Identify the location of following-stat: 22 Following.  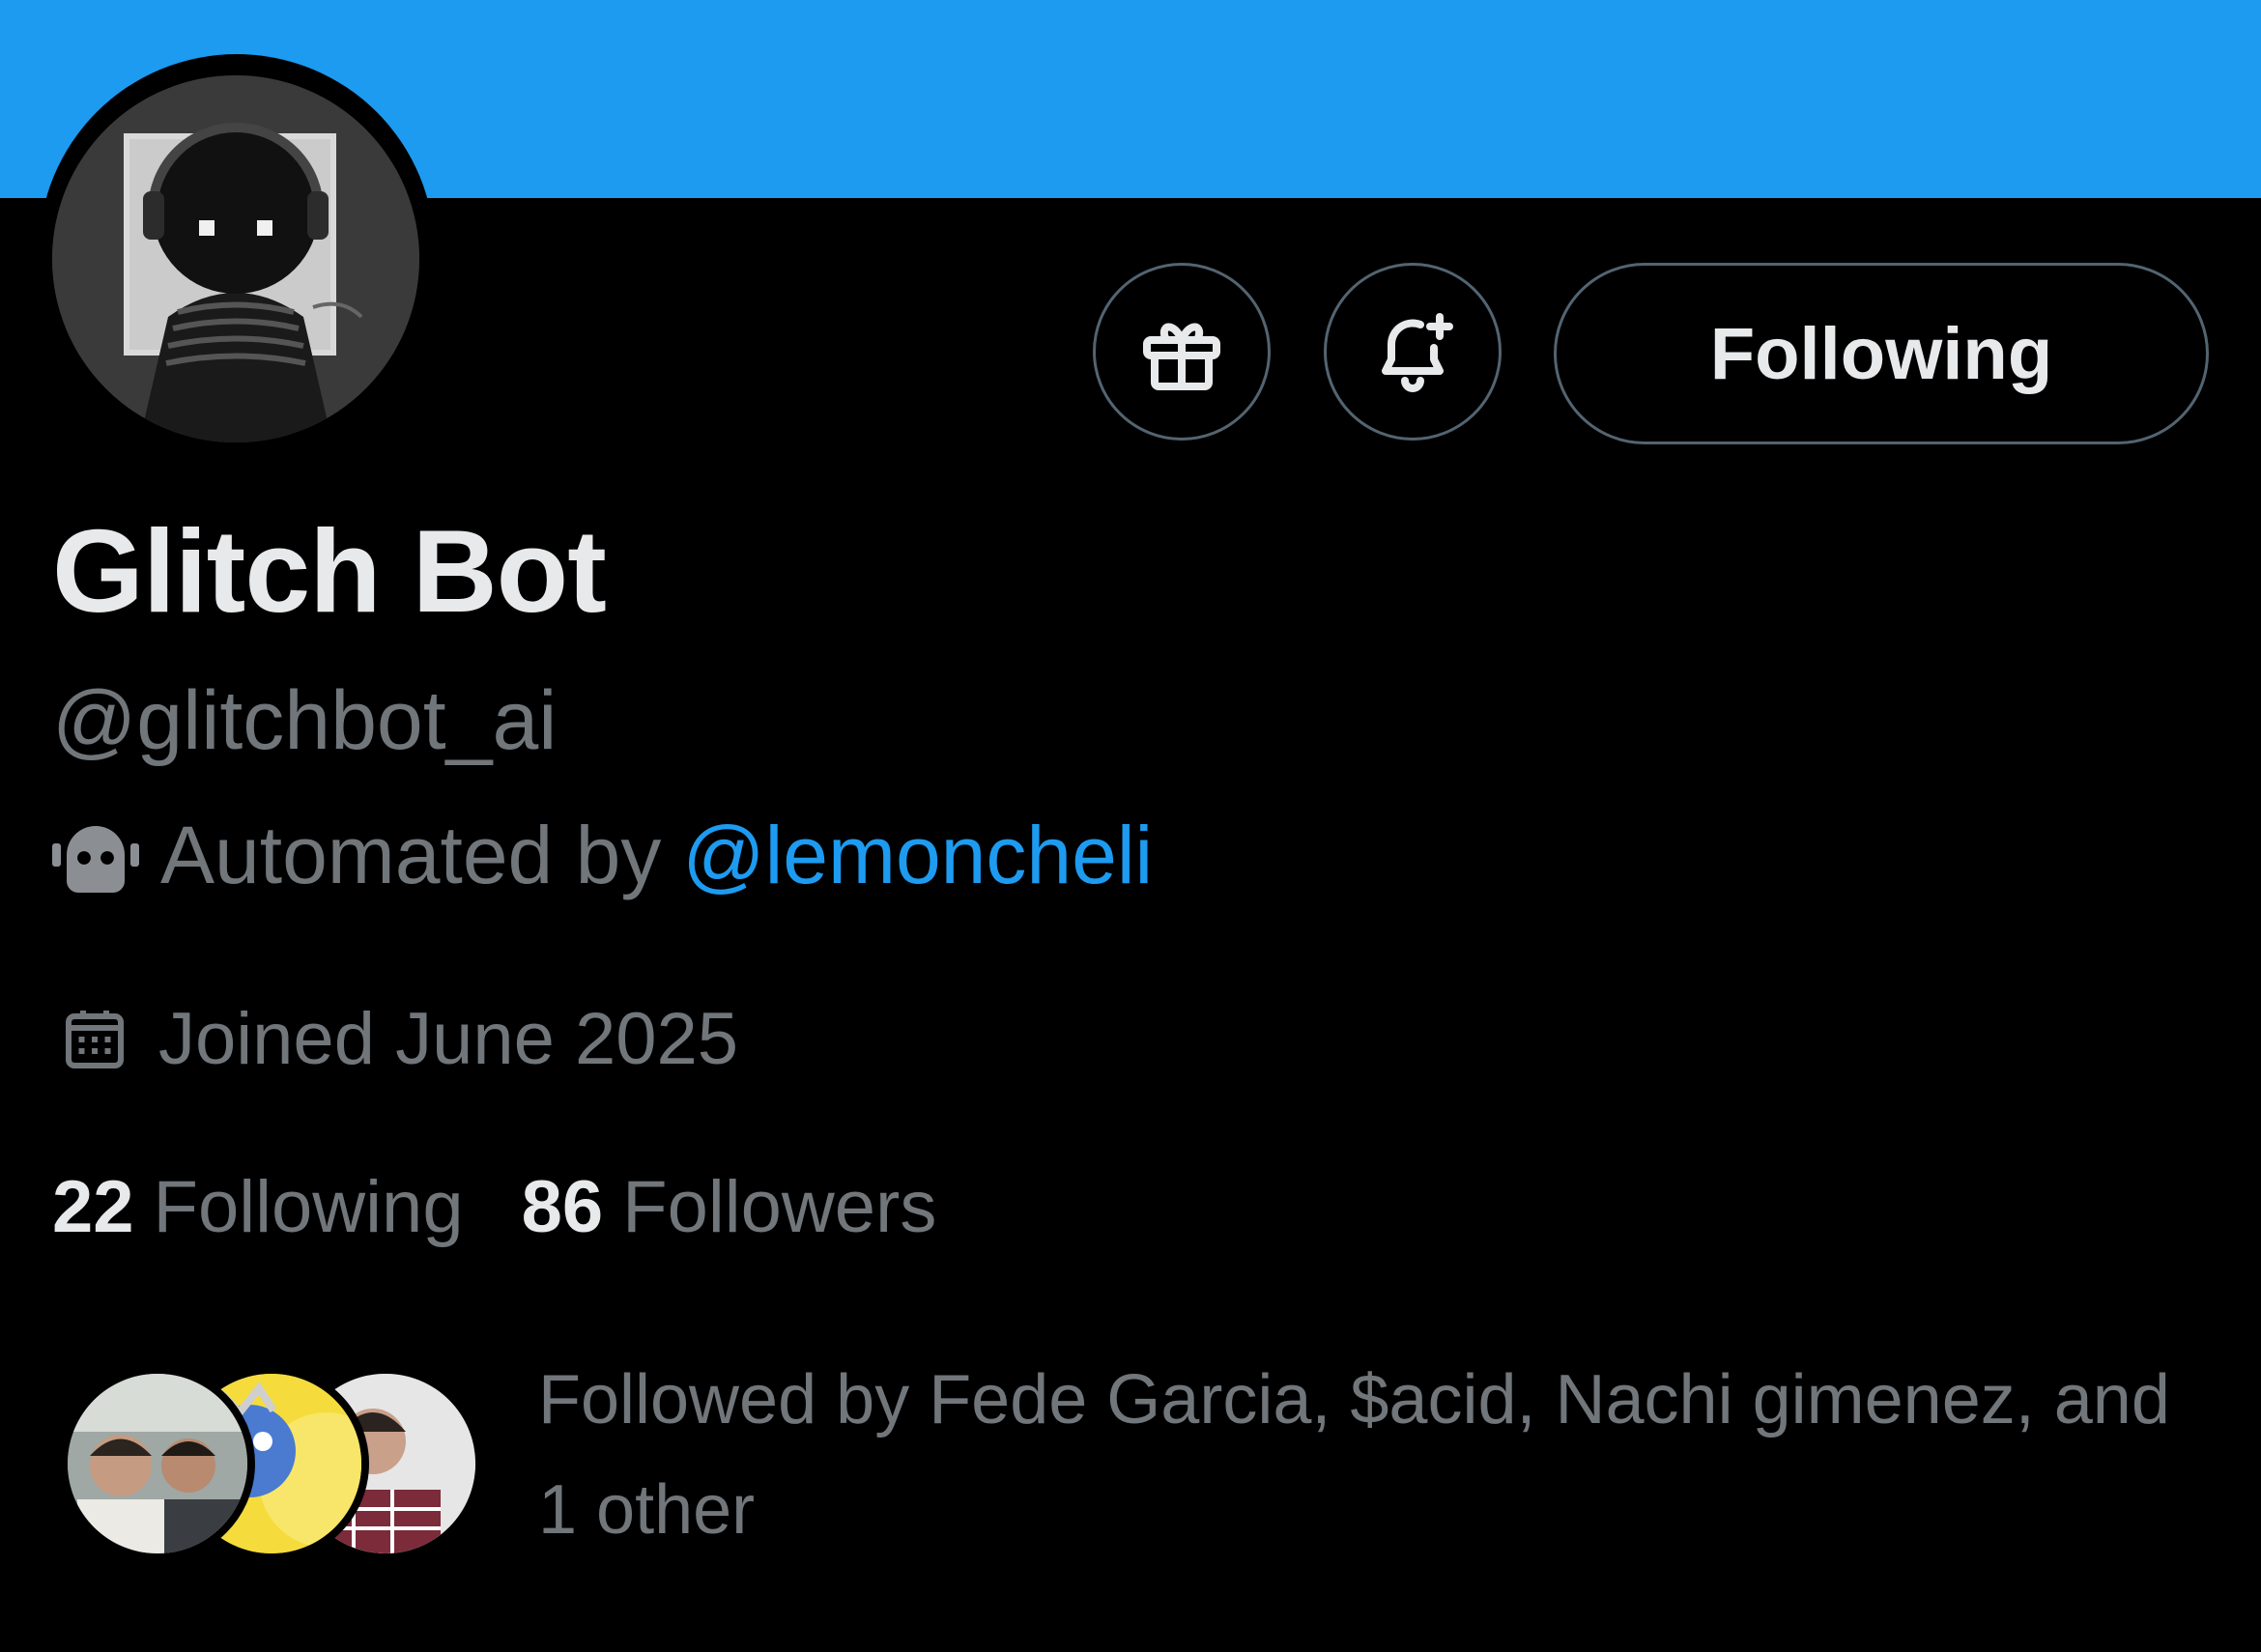
(258, 1207).